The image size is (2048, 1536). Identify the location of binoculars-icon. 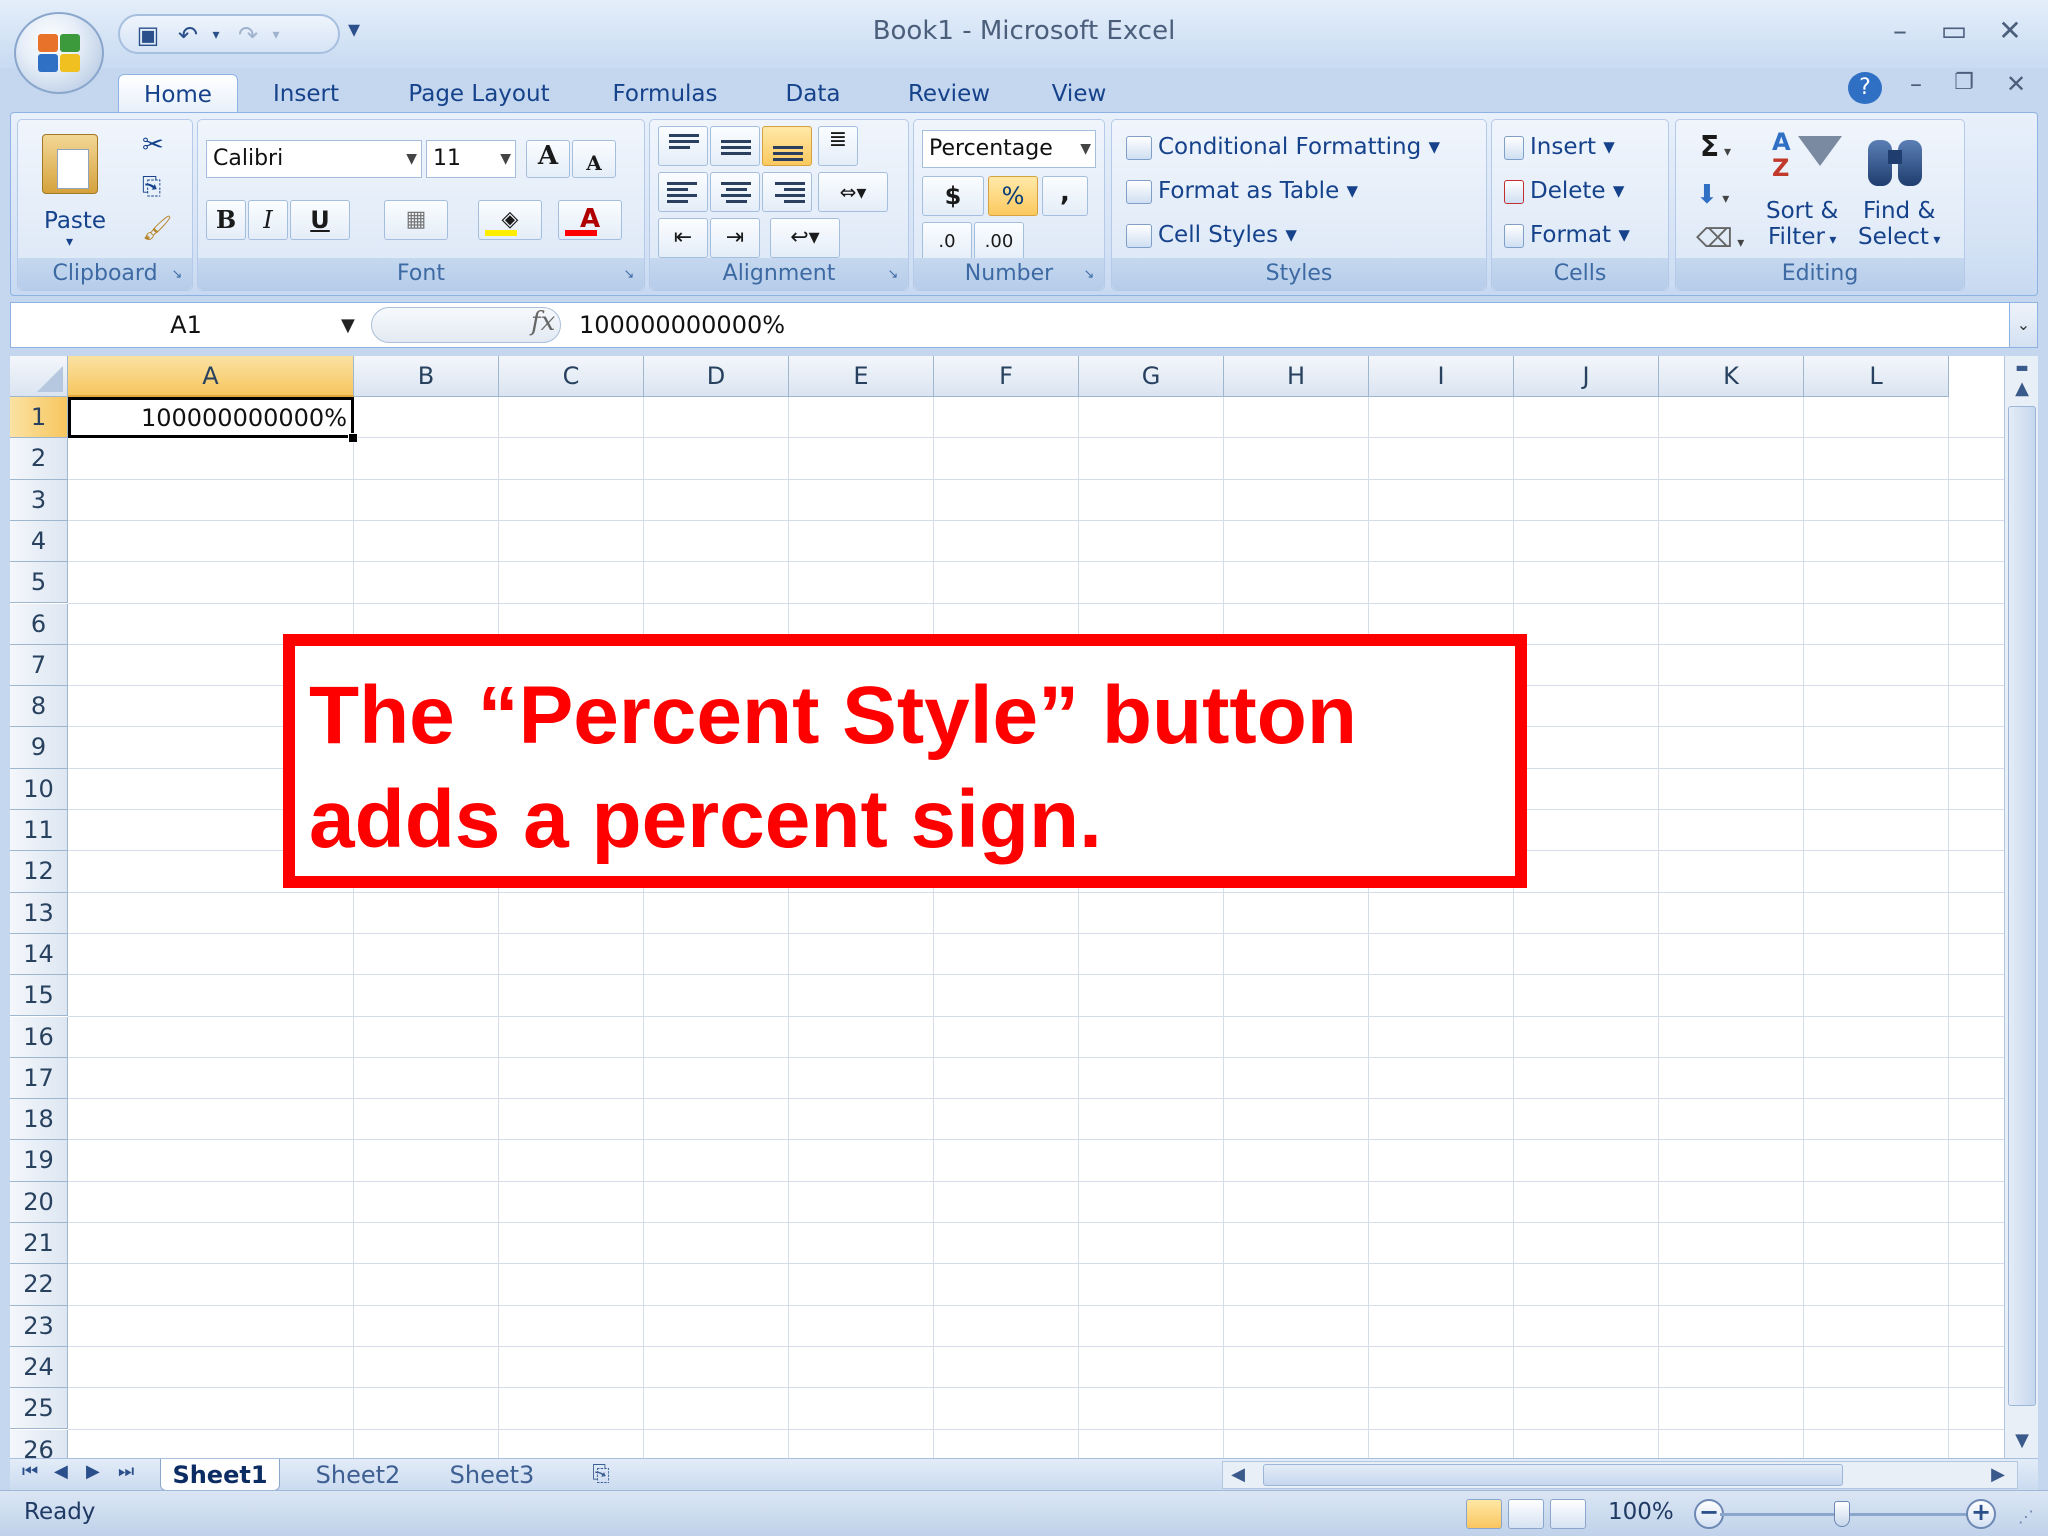
(1896, 161).